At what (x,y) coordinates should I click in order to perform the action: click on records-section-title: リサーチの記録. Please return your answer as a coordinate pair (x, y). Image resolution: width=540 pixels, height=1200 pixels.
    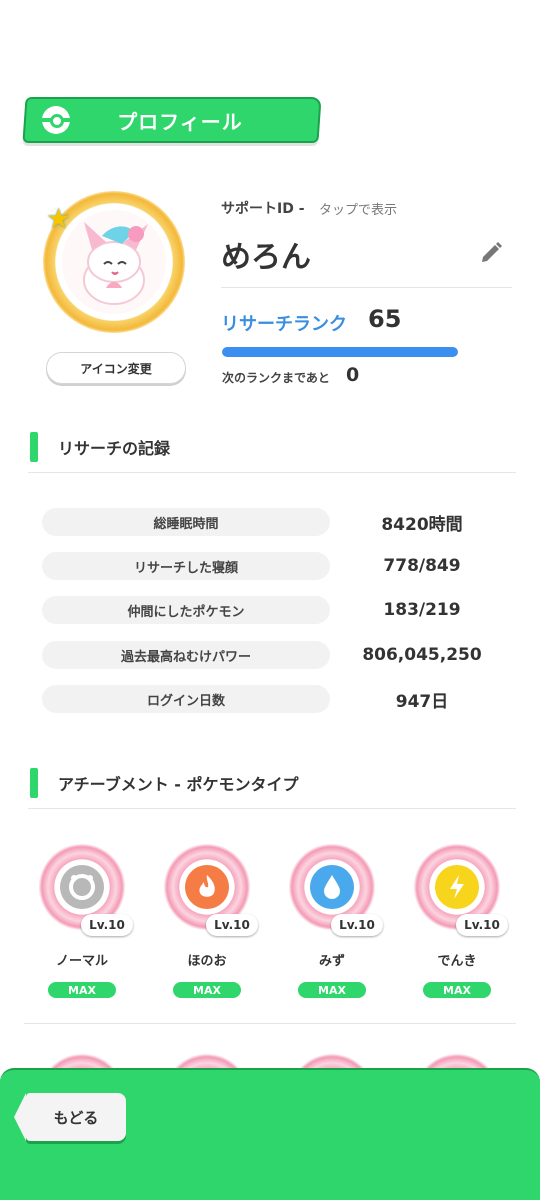
    Looking at the image, I should click on (114, 448).